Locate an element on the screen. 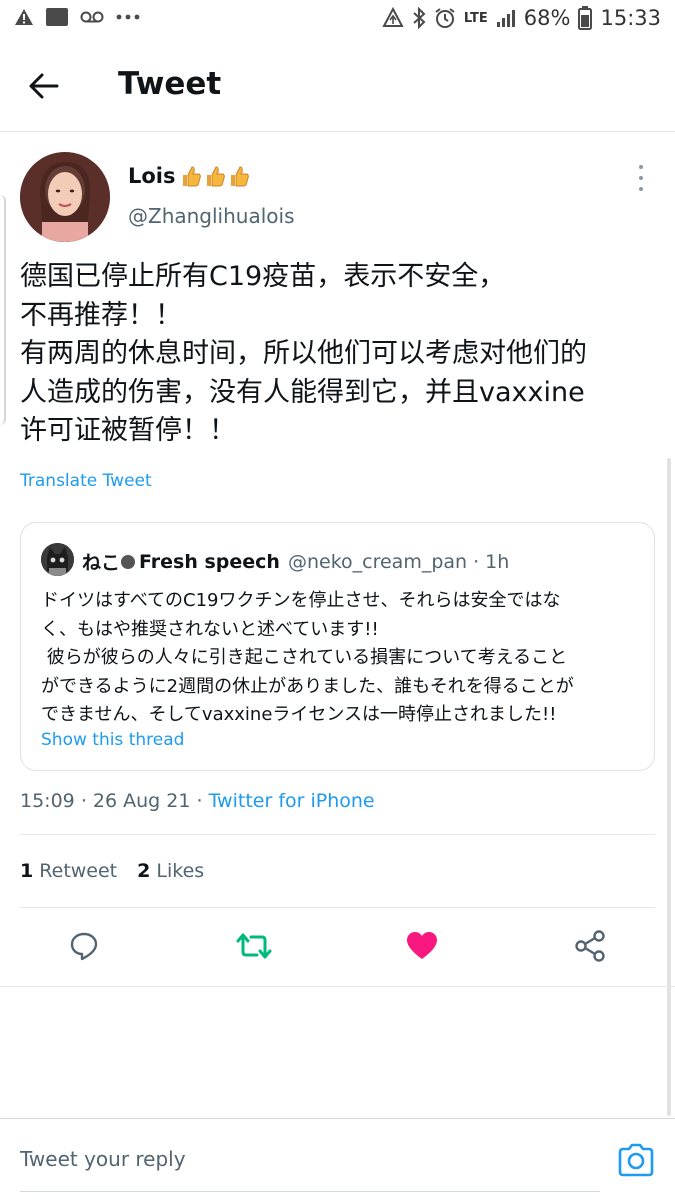  heart-icon is located at coordinates (422, 945).